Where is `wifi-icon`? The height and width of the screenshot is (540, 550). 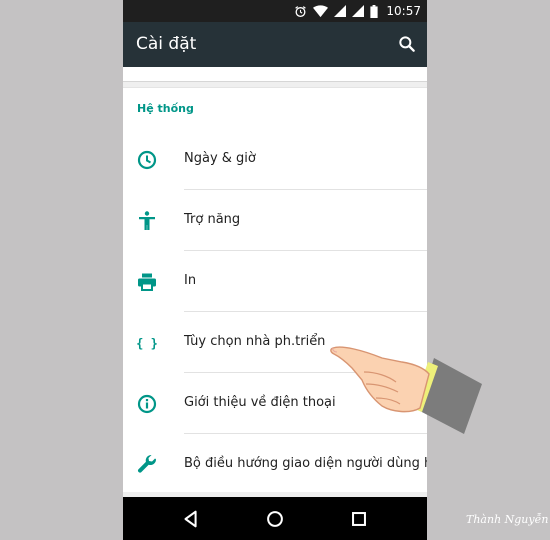 wifi-icon is located at coordinates (321, 10).